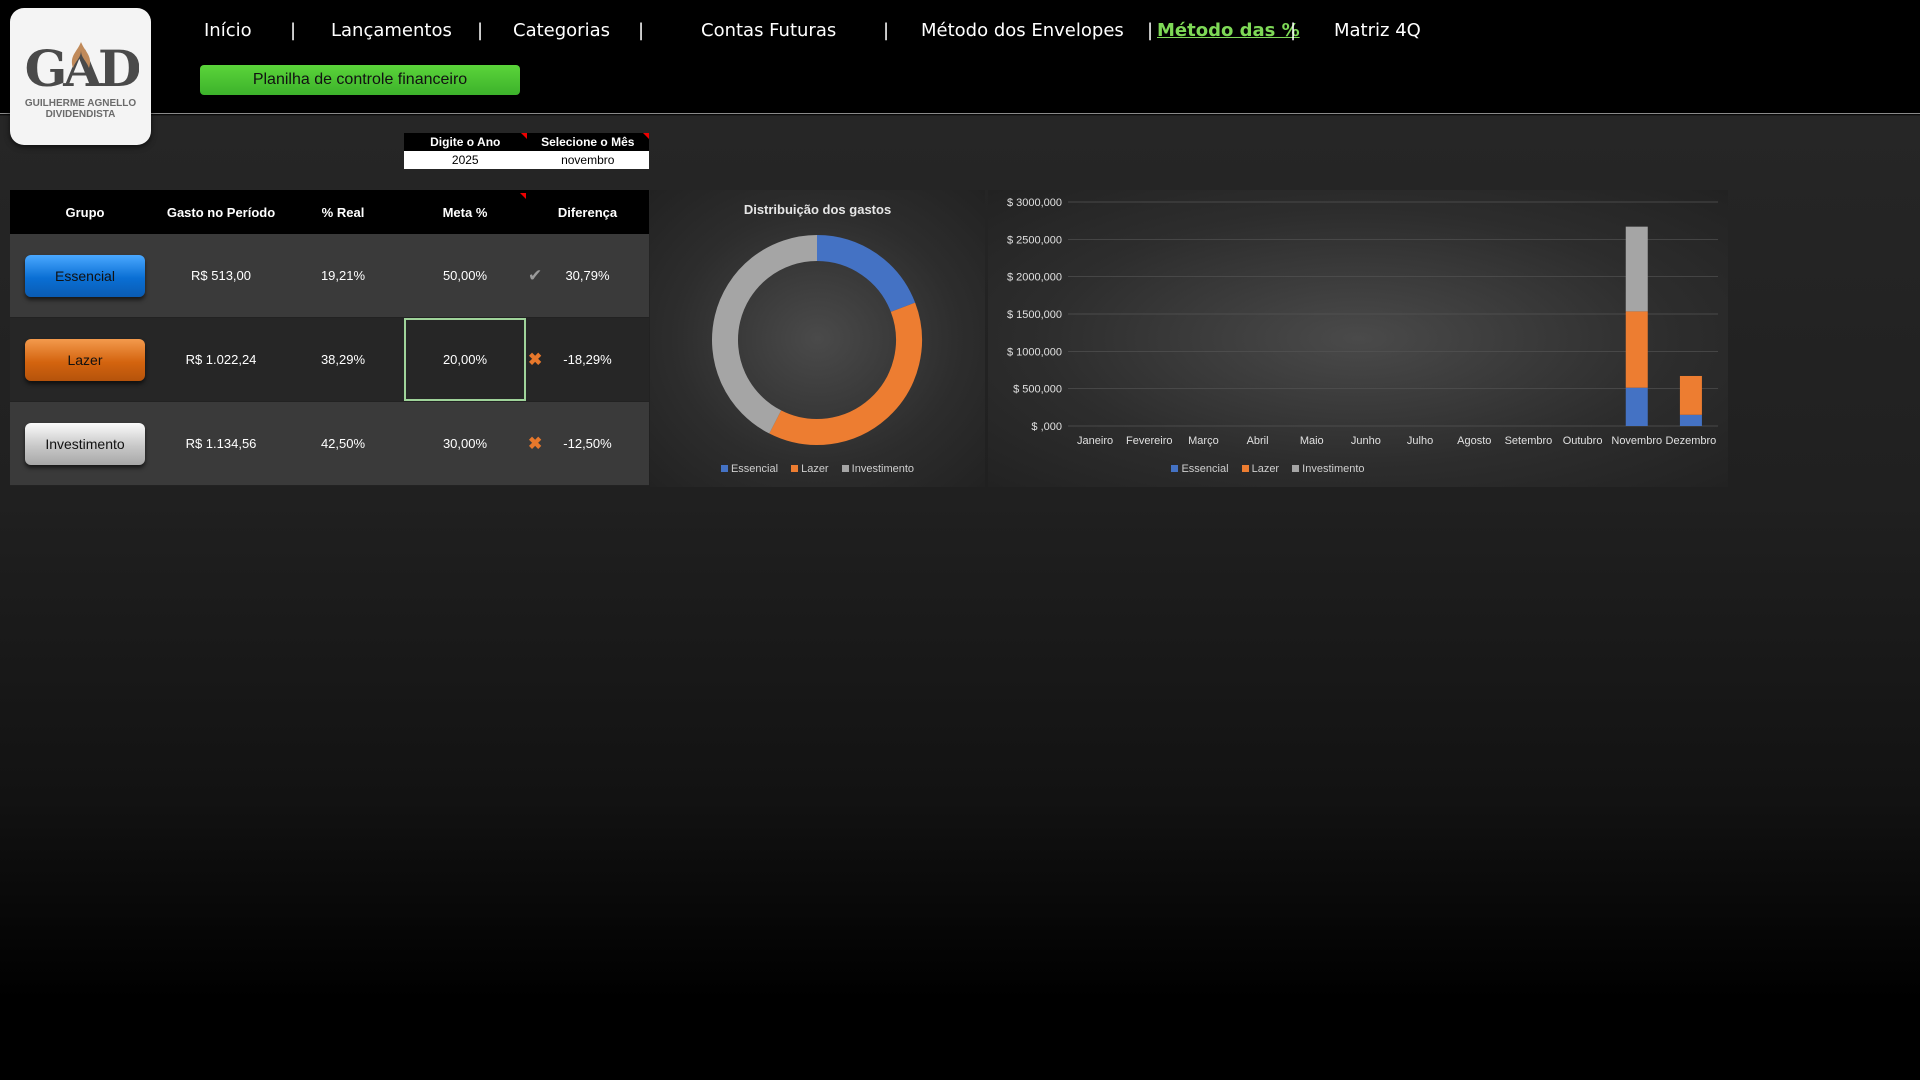  Describe the element at coordinates (391, 30) in the screenshot. I see `nav-lancamentos: Lançamentos` at that location.